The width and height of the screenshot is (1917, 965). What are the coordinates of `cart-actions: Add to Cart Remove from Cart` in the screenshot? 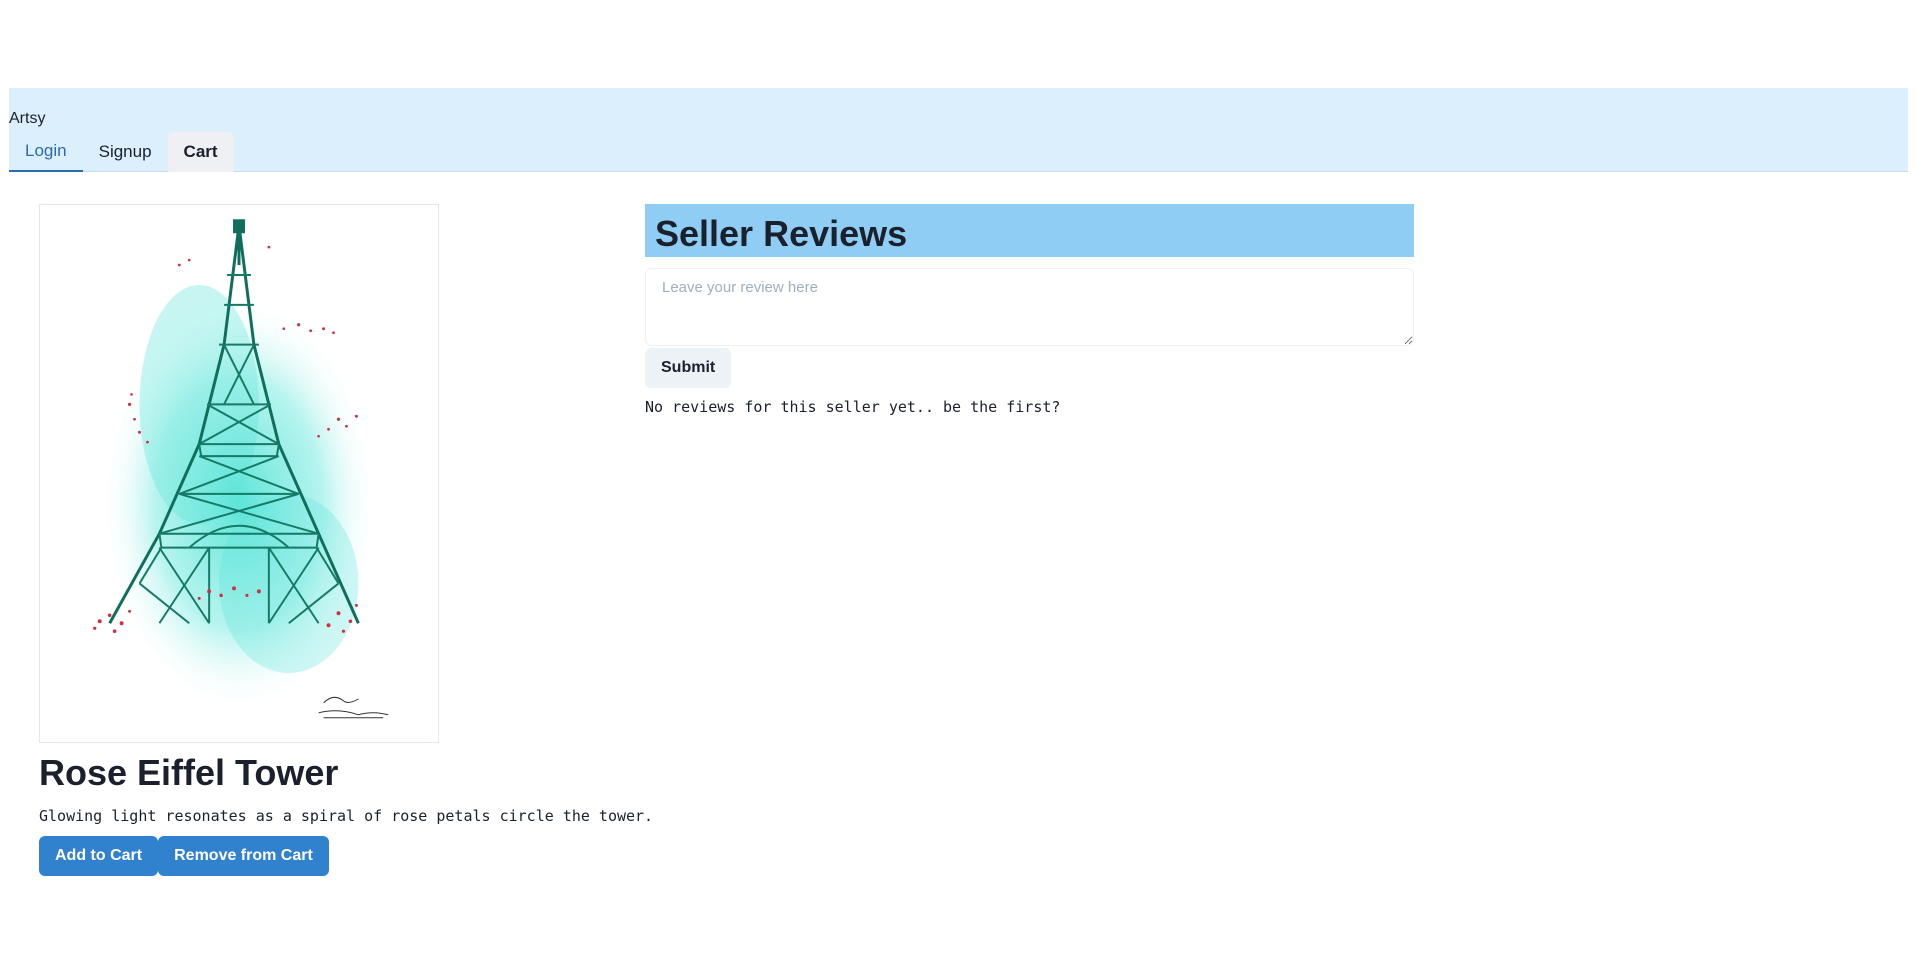 It's located at (184, 856).